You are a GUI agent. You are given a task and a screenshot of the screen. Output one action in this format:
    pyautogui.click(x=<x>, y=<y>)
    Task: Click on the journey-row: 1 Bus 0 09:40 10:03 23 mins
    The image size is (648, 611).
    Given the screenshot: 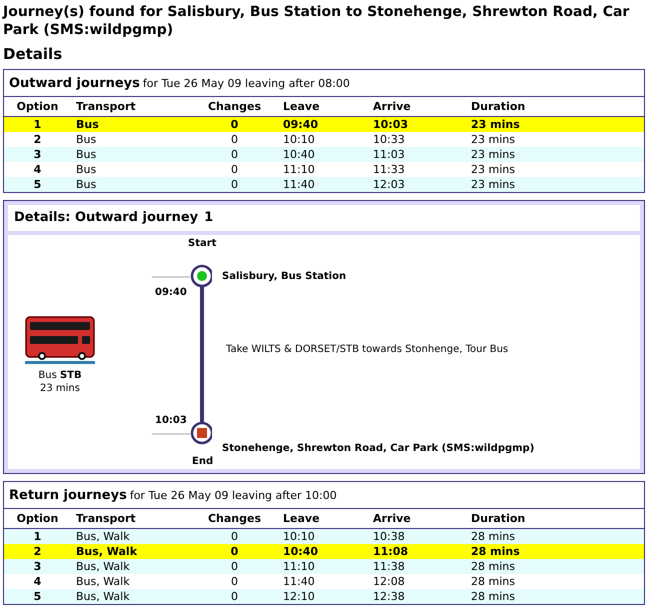 What is the action you would take?
    pyautogui.click(x=324, y=124)
    